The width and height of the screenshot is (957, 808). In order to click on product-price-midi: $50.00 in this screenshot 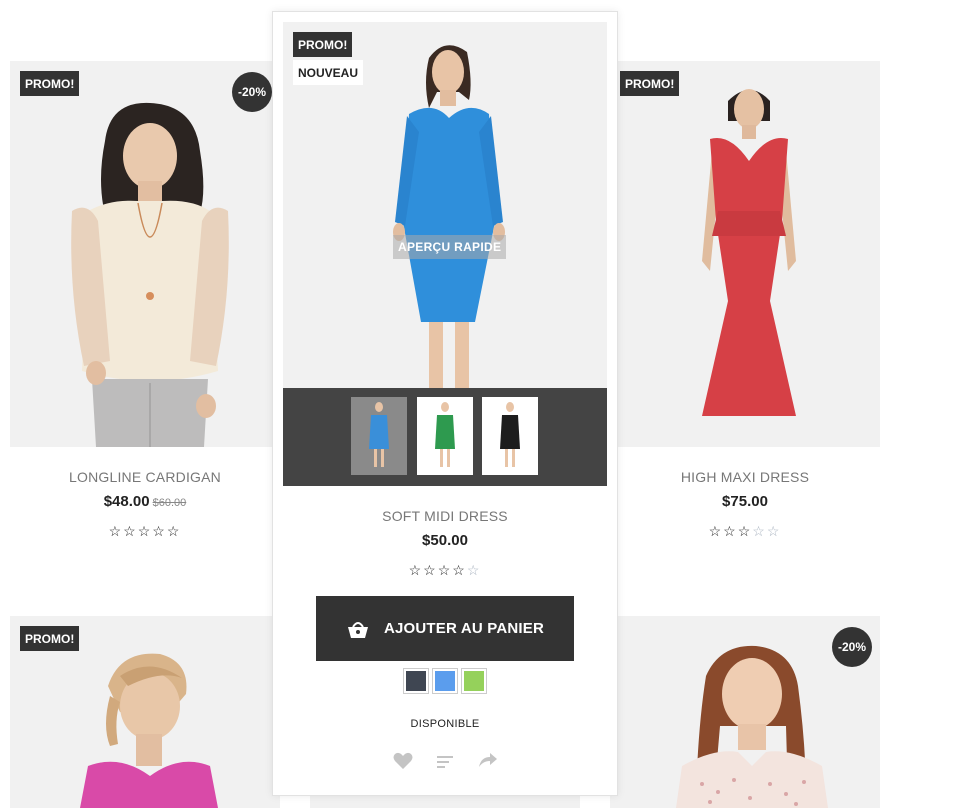, I will do `click(445, 540)`.